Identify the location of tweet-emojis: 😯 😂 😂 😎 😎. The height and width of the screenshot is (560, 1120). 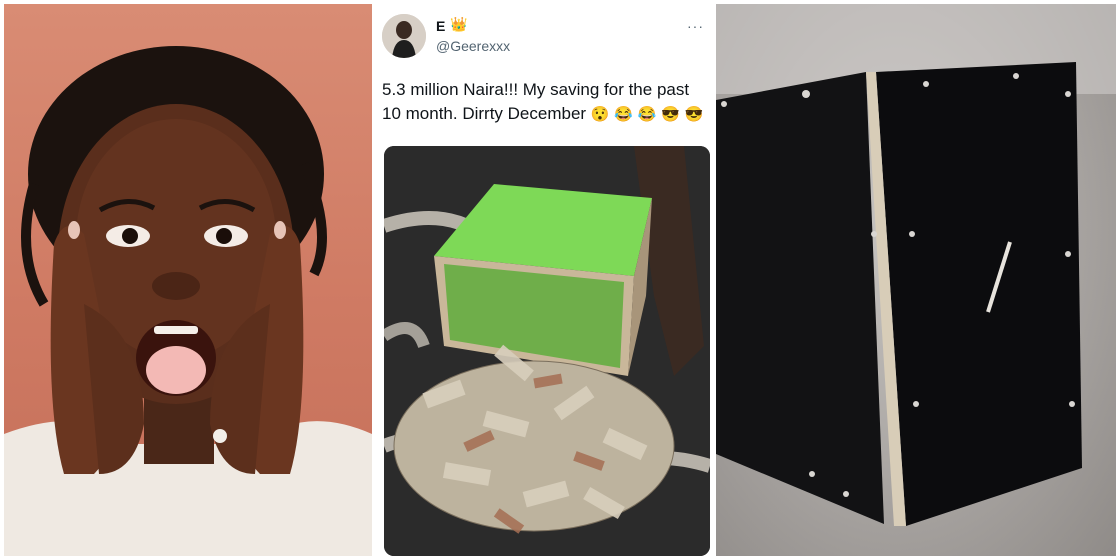
(647, 113).